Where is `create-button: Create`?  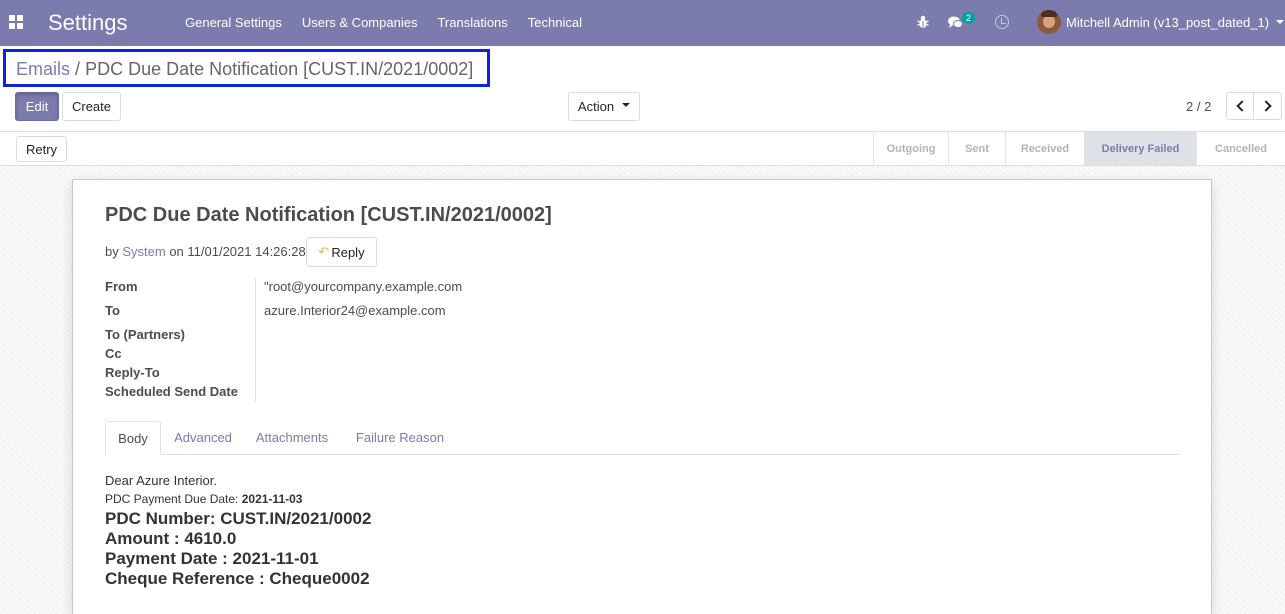
create-button: Create is located at coordinates (91, 106).